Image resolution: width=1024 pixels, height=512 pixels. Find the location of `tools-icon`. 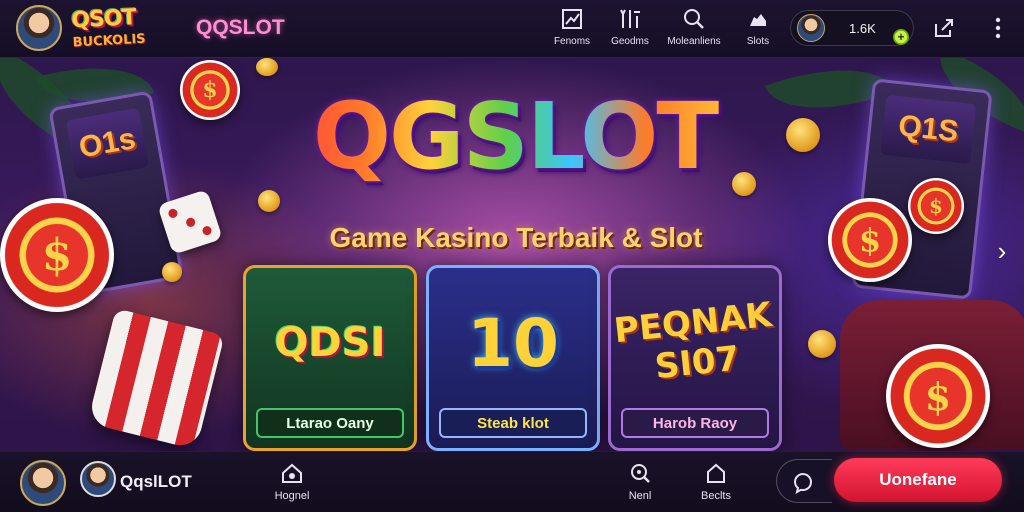

tools-icon is located at coordinates (630, 18).